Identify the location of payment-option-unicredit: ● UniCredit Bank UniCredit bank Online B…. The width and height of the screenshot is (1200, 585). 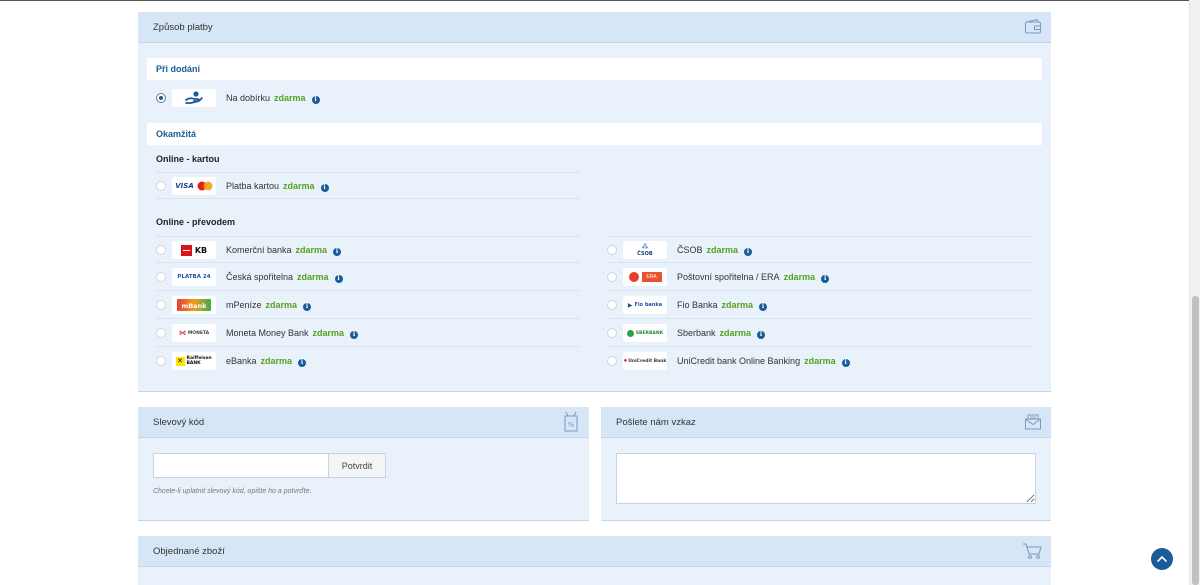
(820, 361).